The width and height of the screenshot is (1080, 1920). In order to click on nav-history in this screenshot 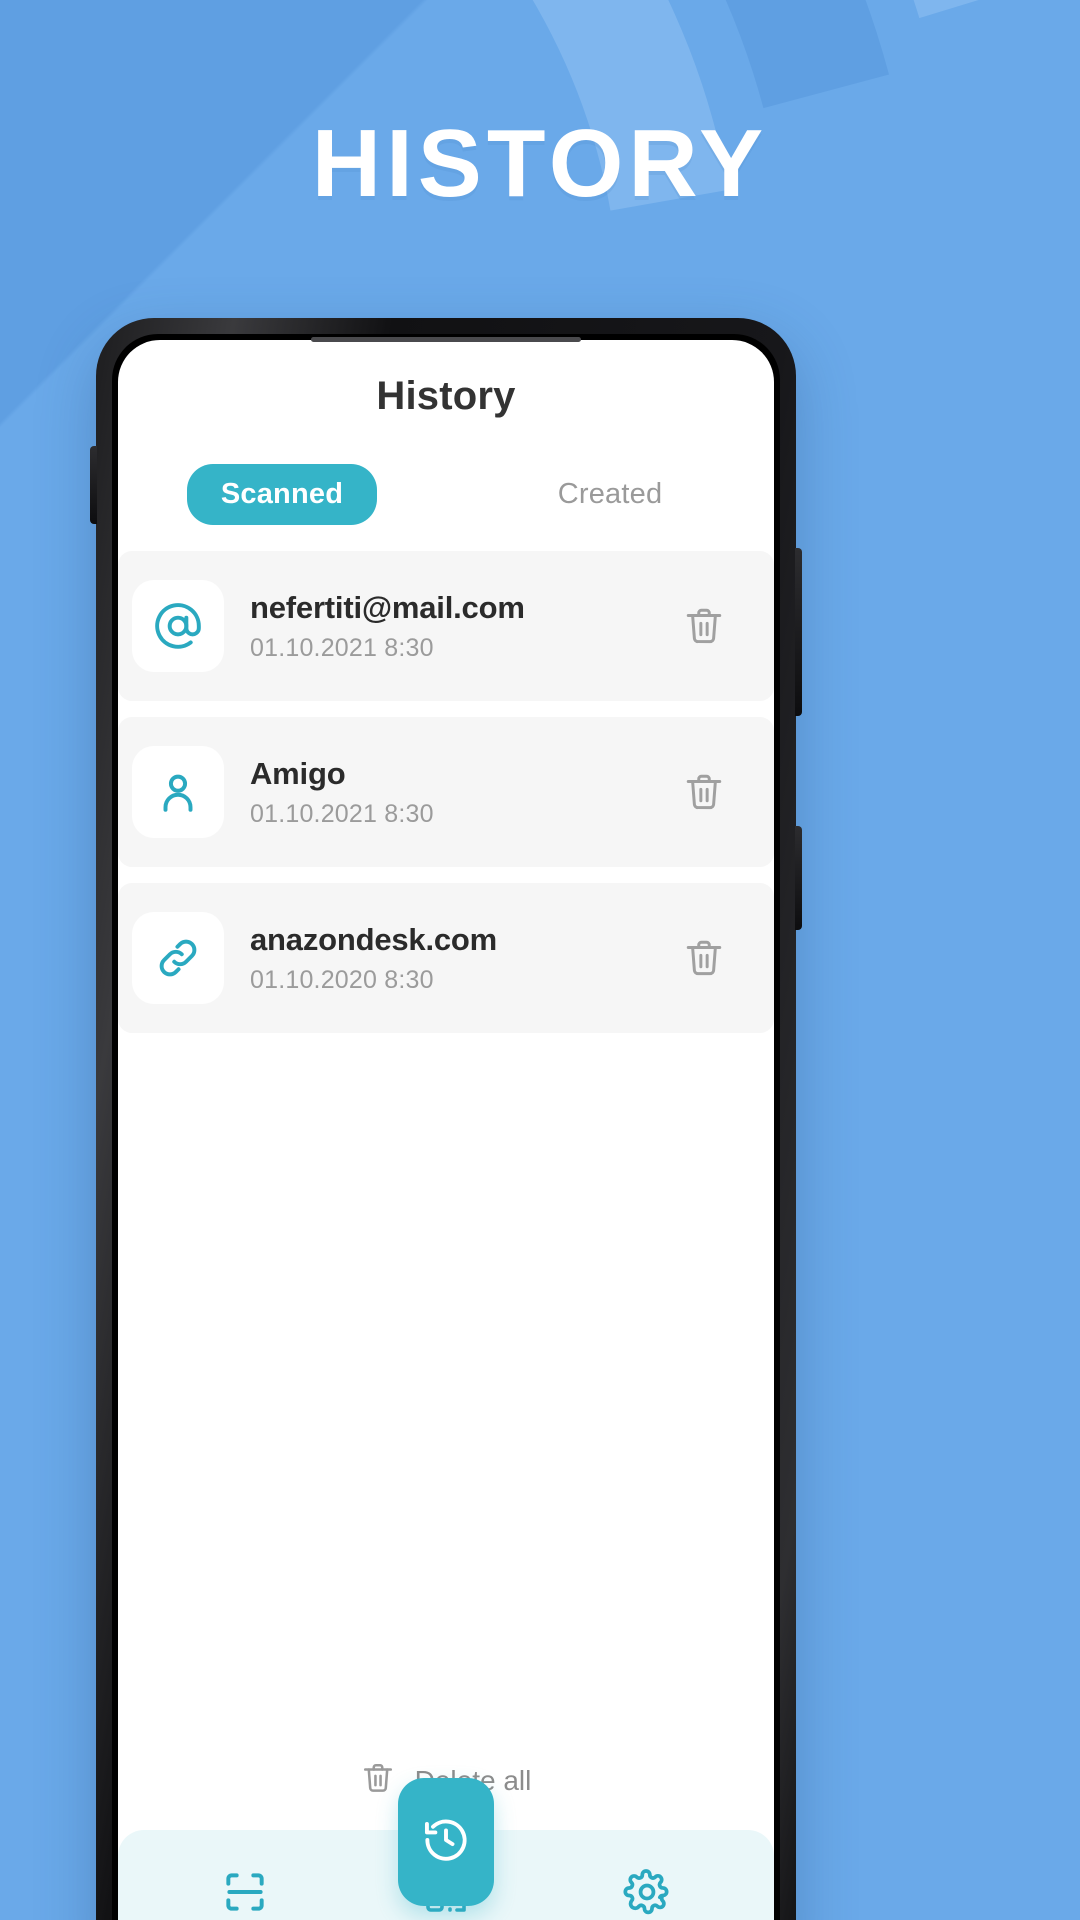, I will do `click(446, 1842)`.